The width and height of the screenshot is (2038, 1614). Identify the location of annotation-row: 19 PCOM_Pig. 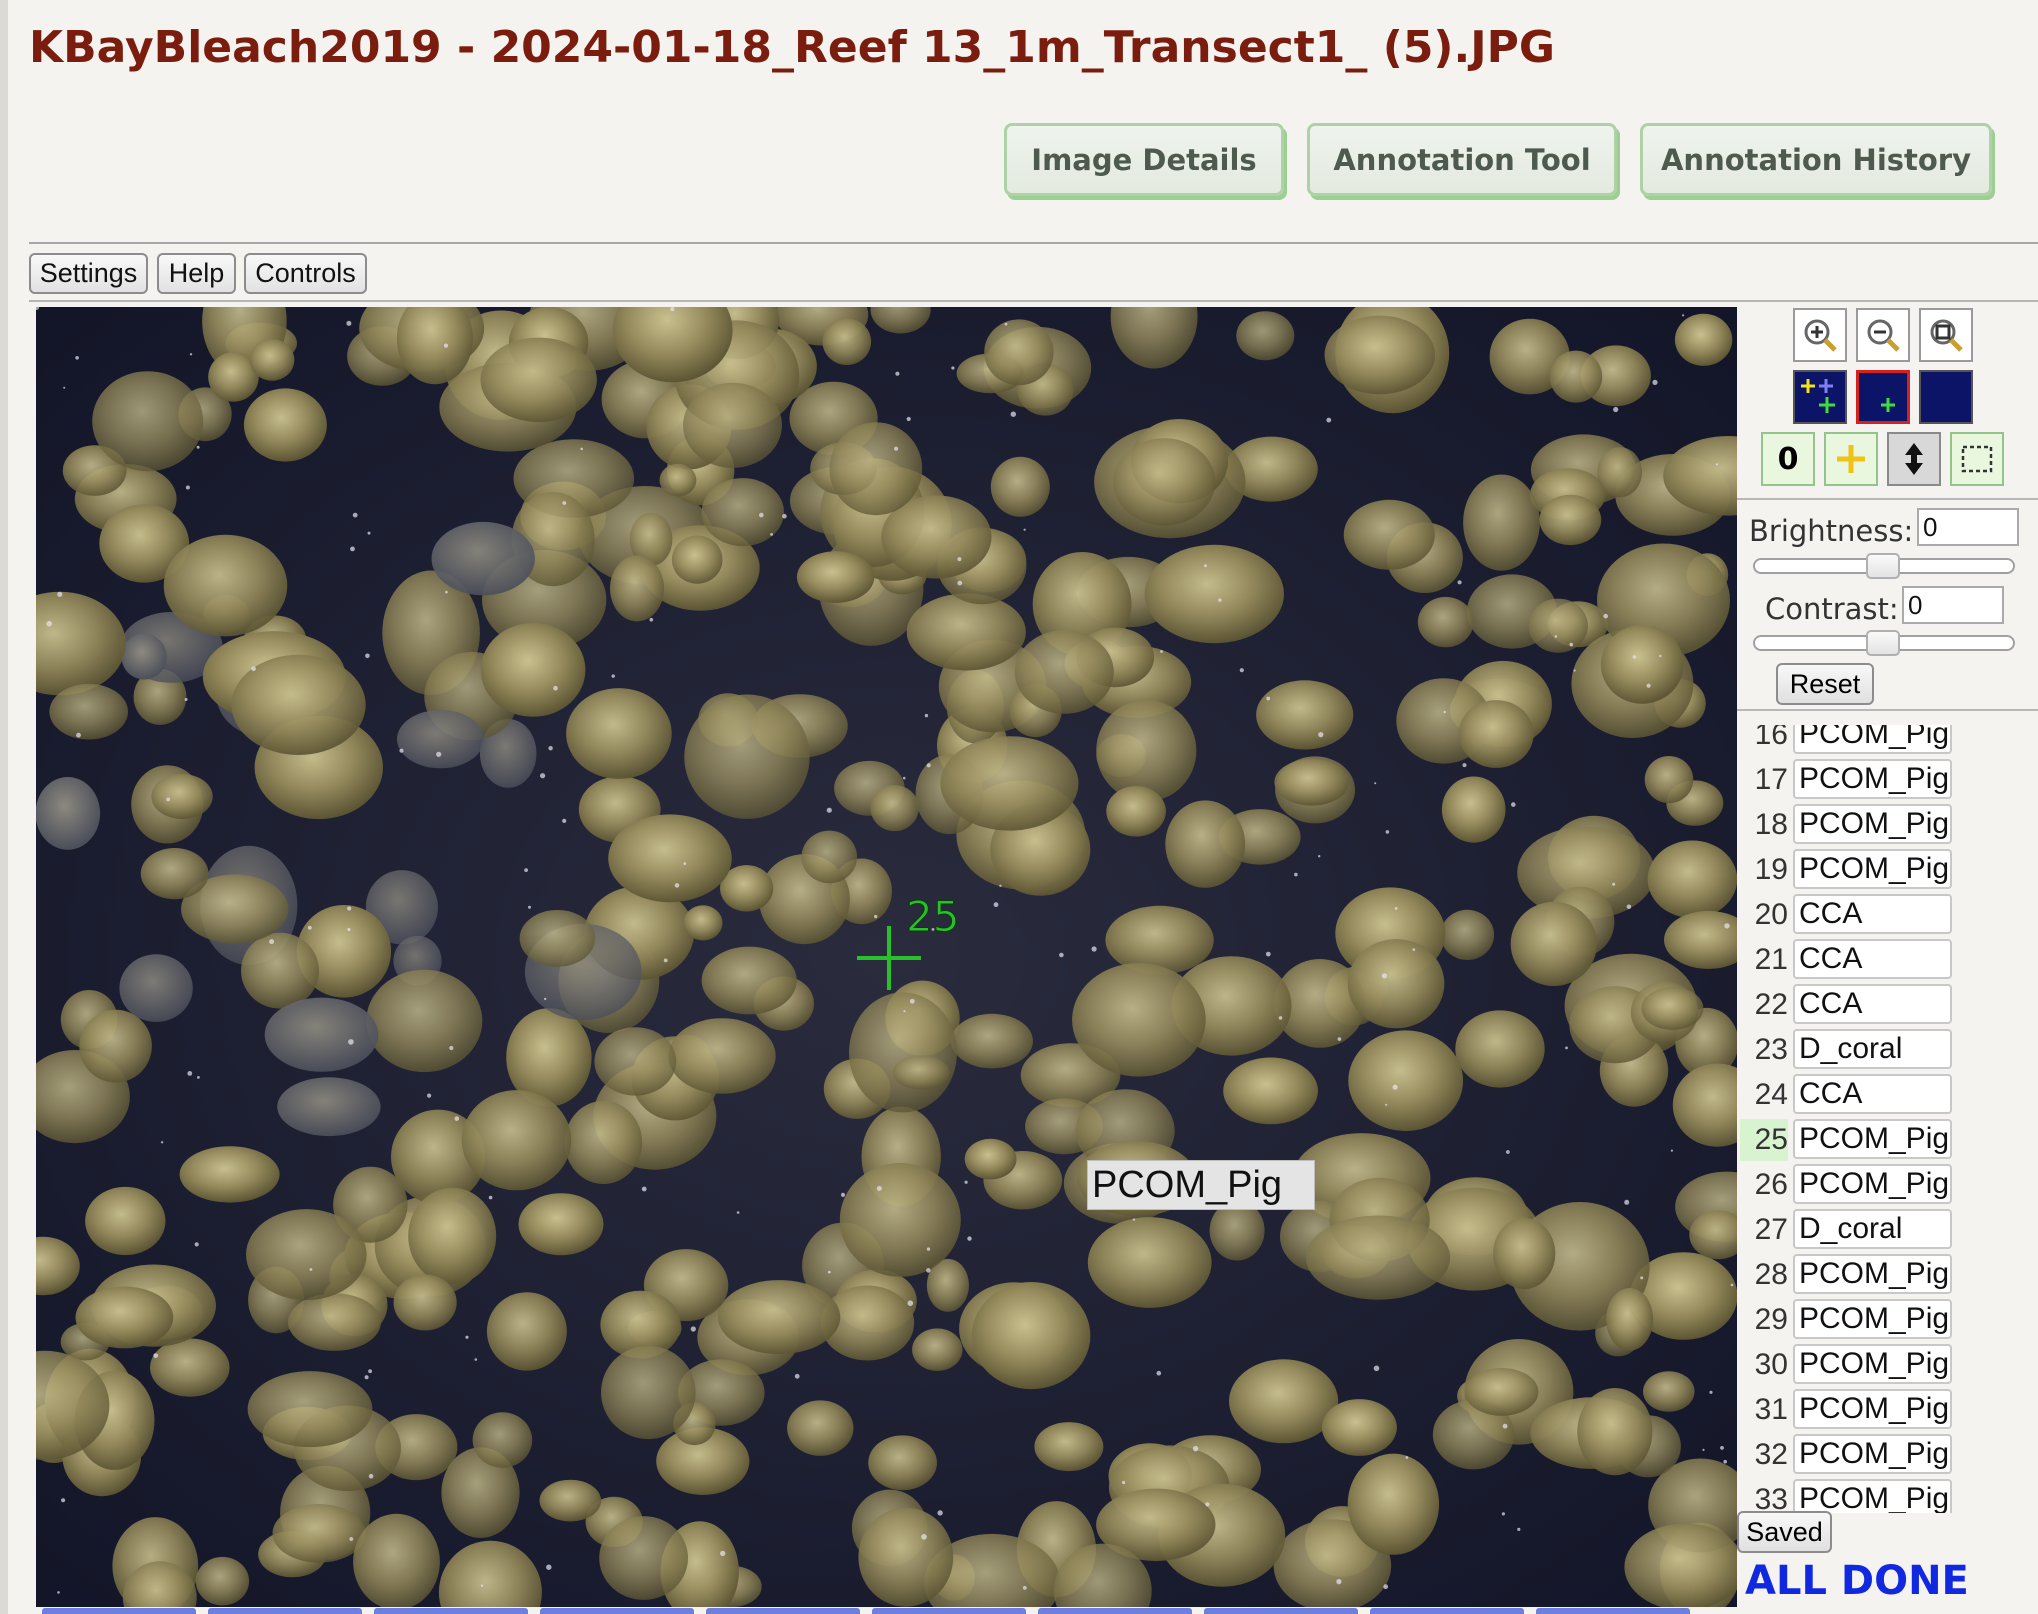
(1846, 870).